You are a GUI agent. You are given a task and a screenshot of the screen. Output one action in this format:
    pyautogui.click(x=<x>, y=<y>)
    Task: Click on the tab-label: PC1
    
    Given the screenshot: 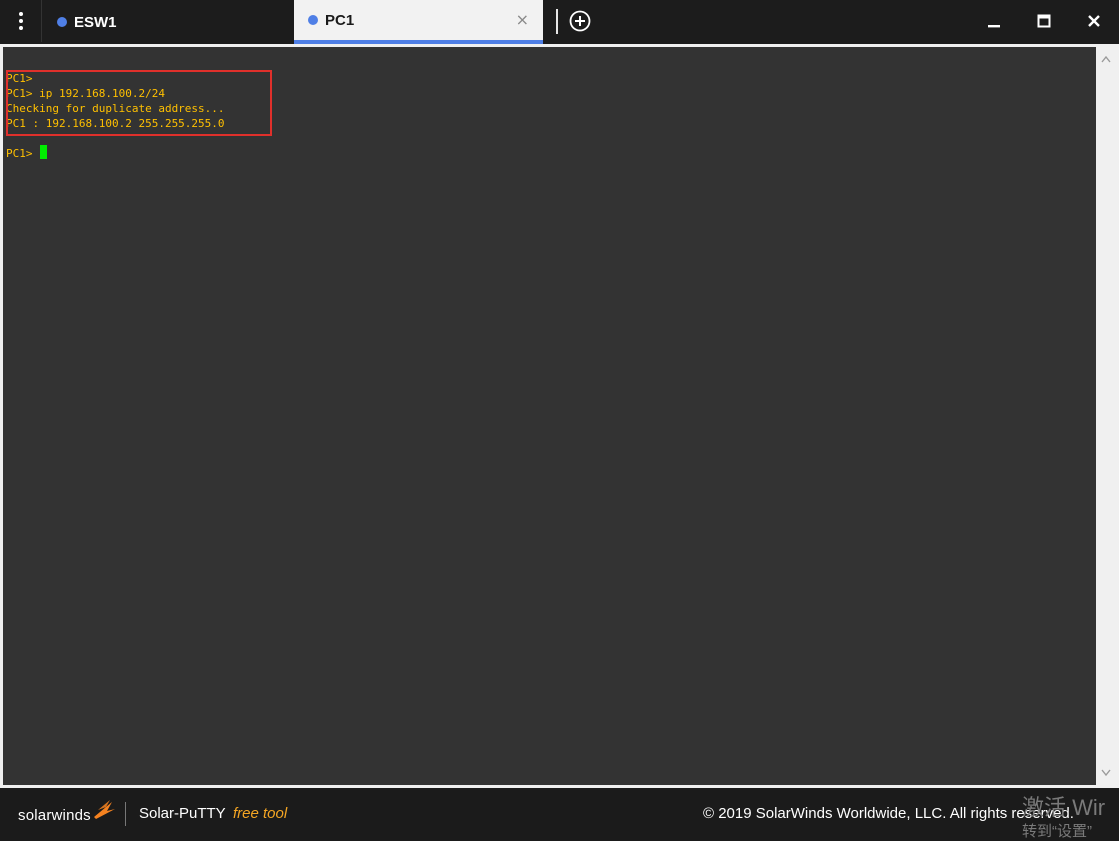 What is the action you would take?
    pyautogui.click(x=340, y=20)
    